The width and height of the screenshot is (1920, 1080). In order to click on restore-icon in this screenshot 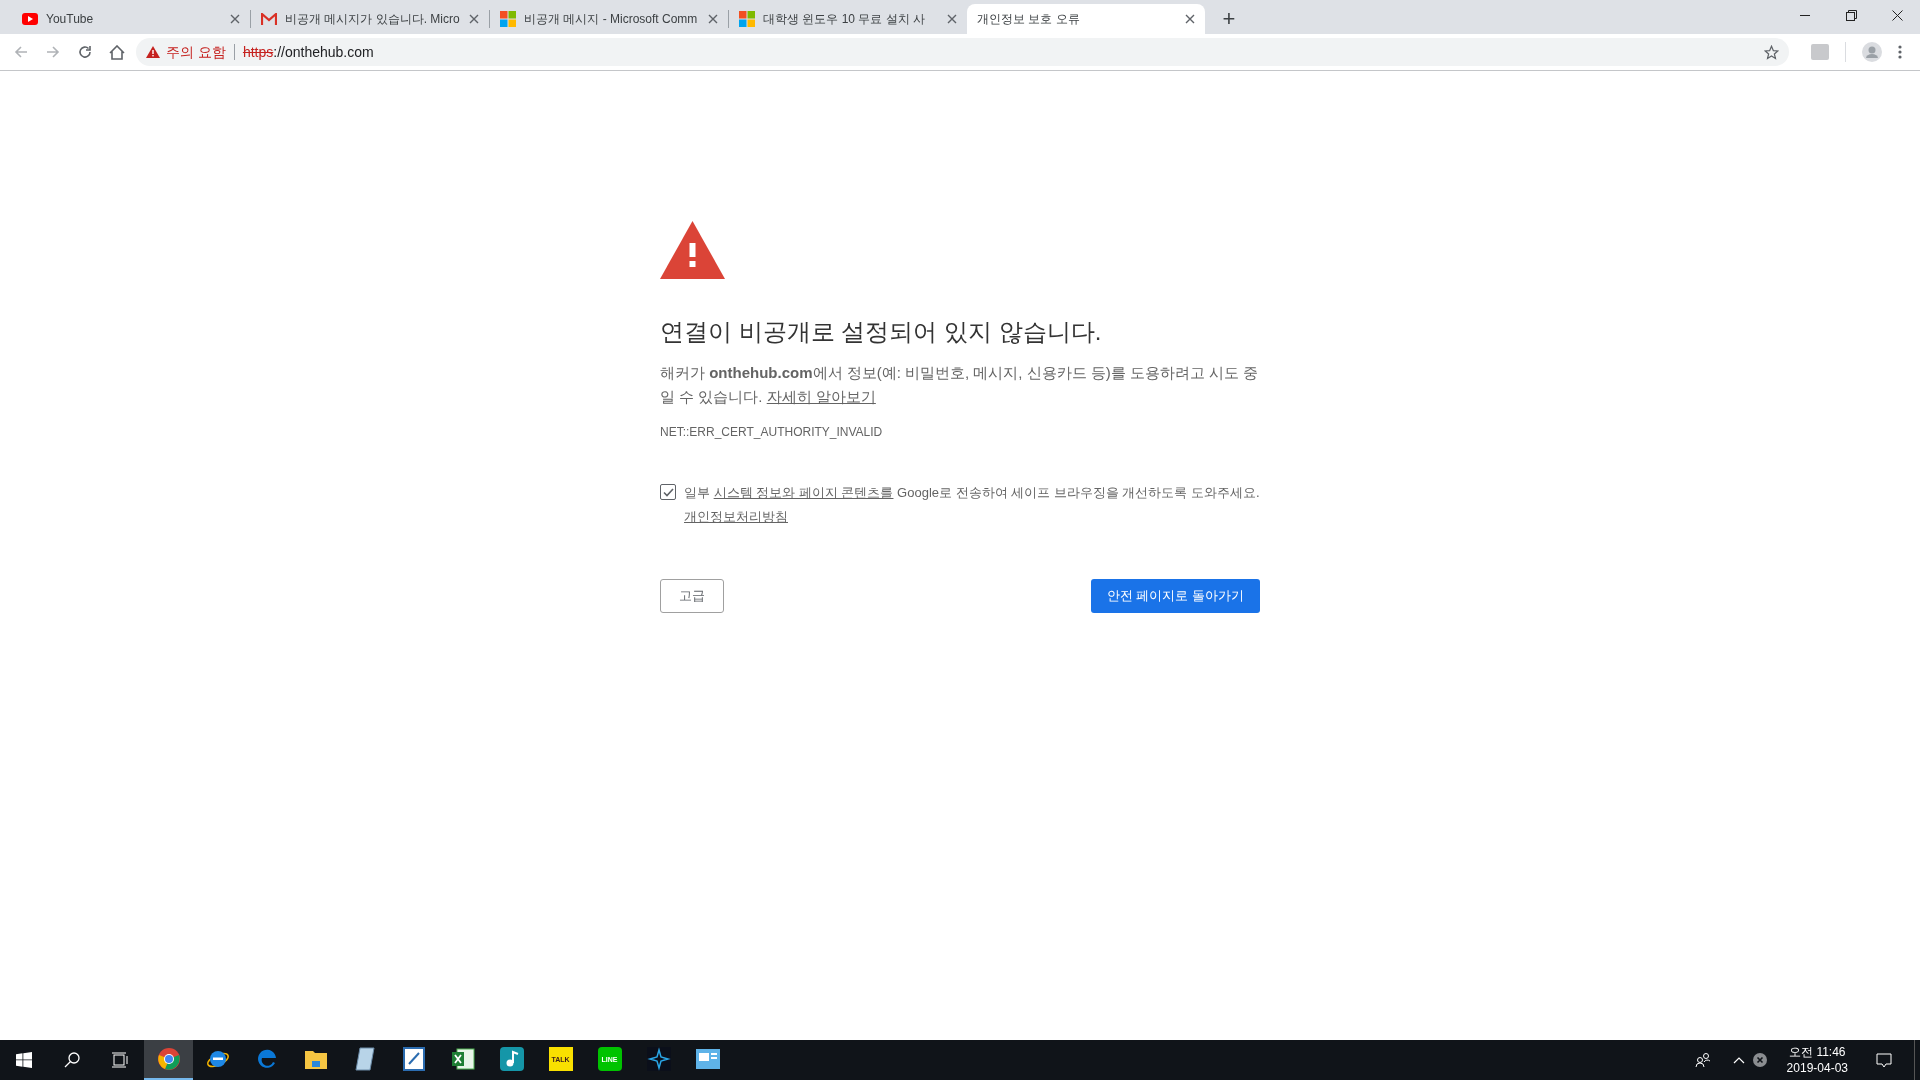, I will do `click(1851, 15)`.